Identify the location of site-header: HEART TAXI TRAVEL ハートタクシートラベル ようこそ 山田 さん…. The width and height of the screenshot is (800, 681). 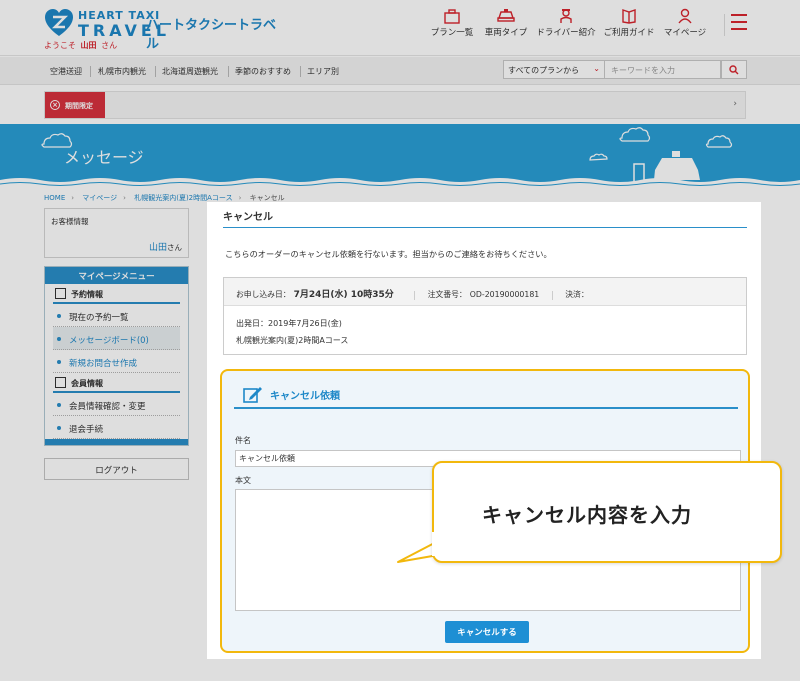
(400, 28).